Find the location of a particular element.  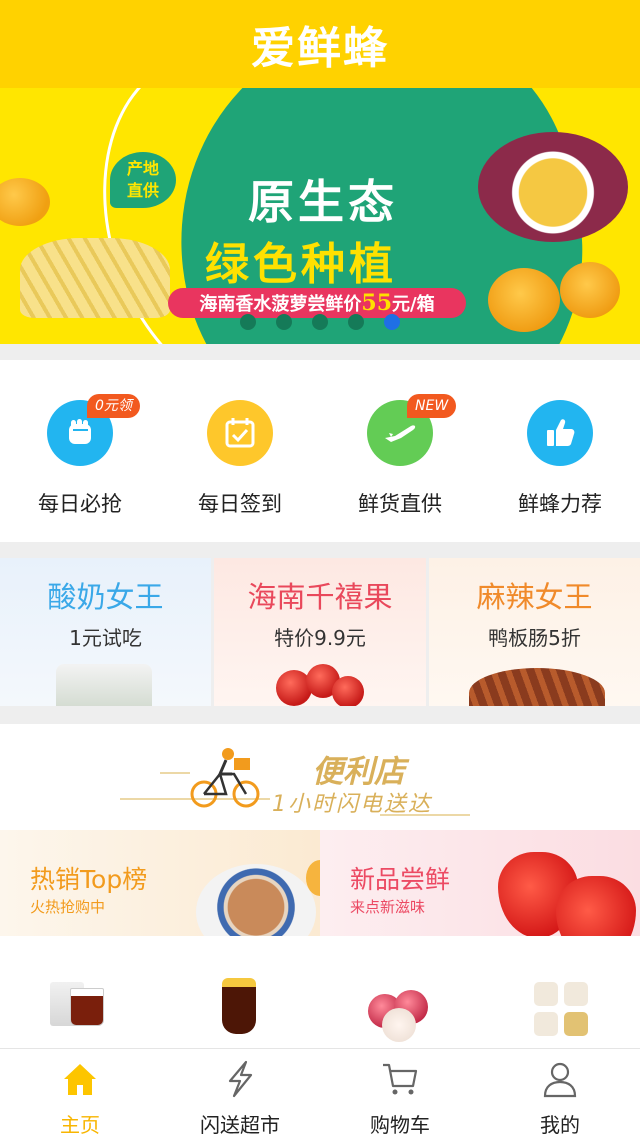

hot-new-section: 热销Top榜 火热抢购中 新品尝鲜 来点新滋味 is located at coordinates (320, 883).